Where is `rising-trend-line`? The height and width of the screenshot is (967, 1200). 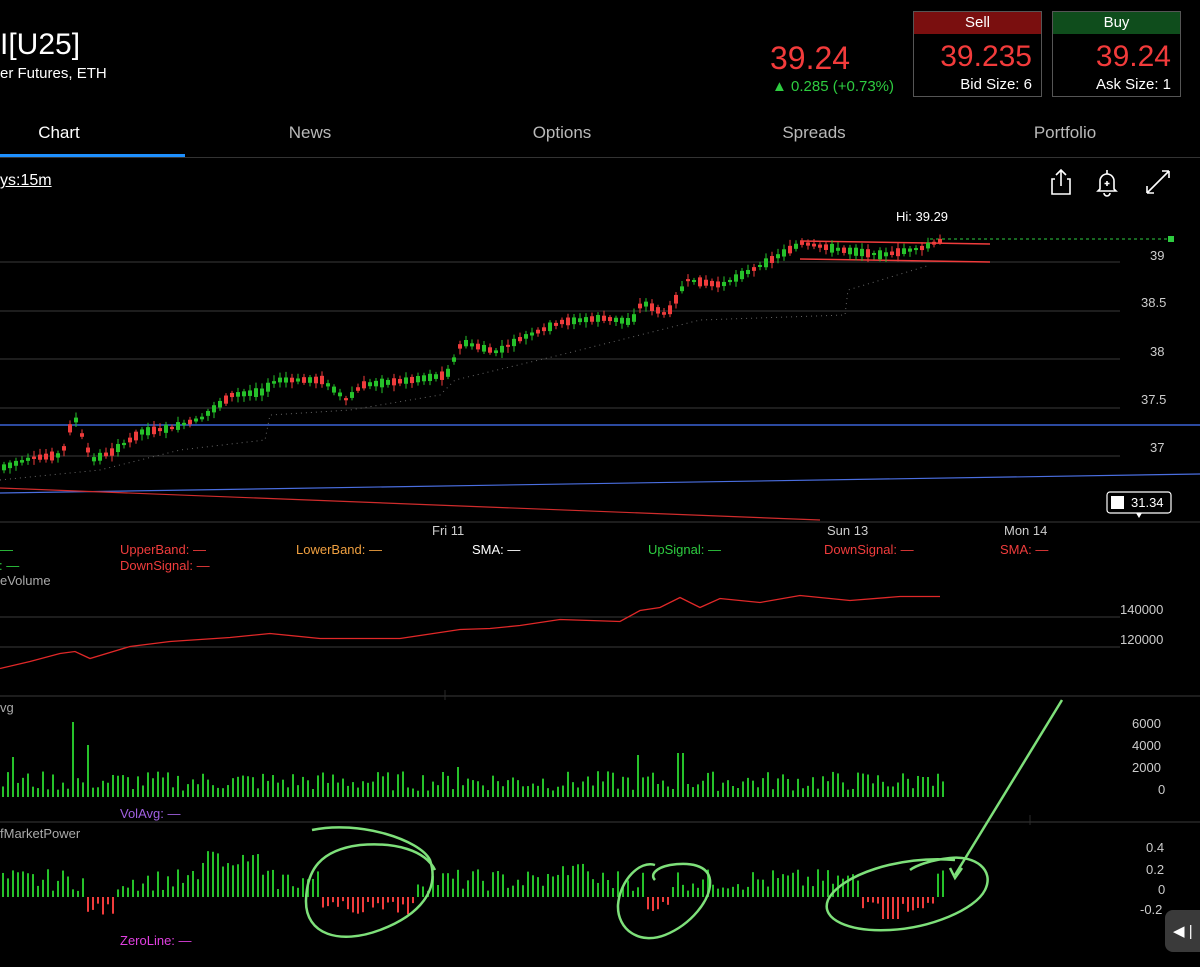
rising-trend-line is located at coordinates (600, 483).